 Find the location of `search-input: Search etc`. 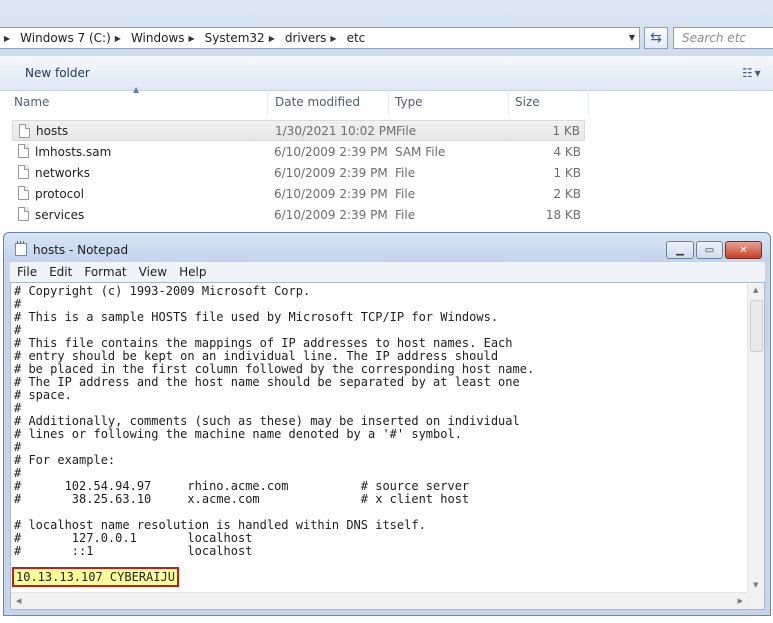

search-input: Search etc is located at coordinates (723, 38).